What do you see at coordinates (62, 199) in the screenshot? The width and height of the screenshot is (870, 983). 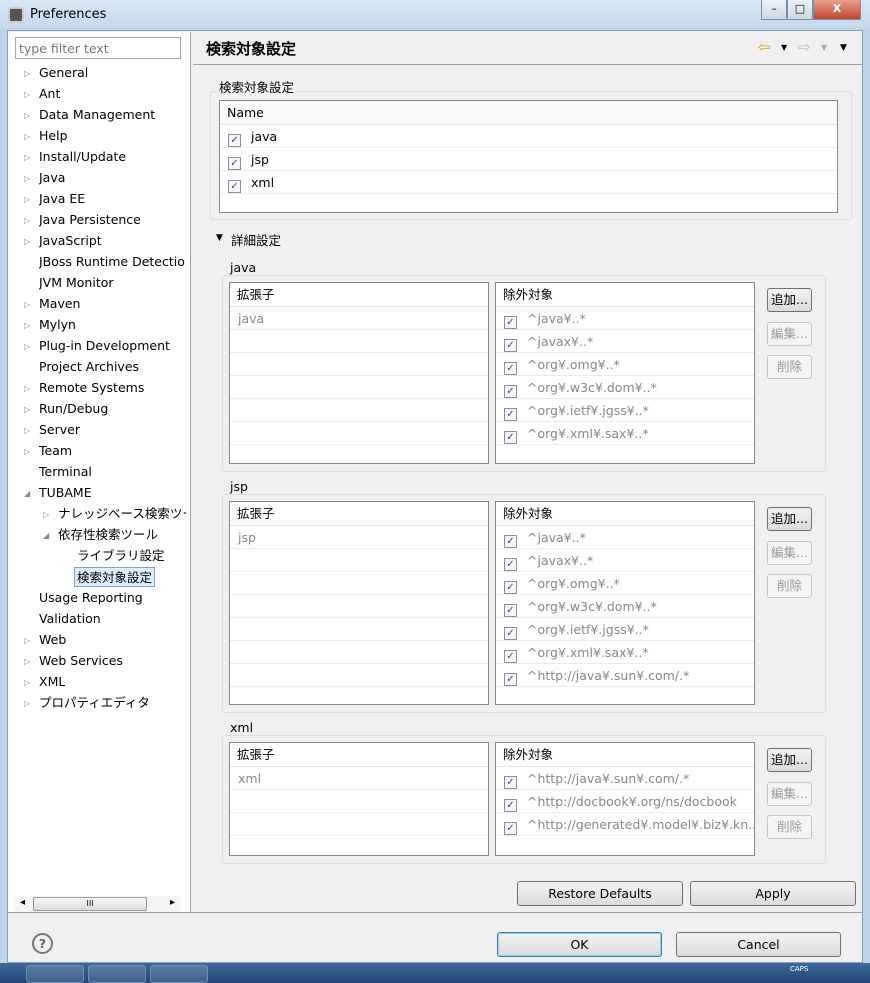 I see `tree-item: Java EE` at bounding box center [62, 199].